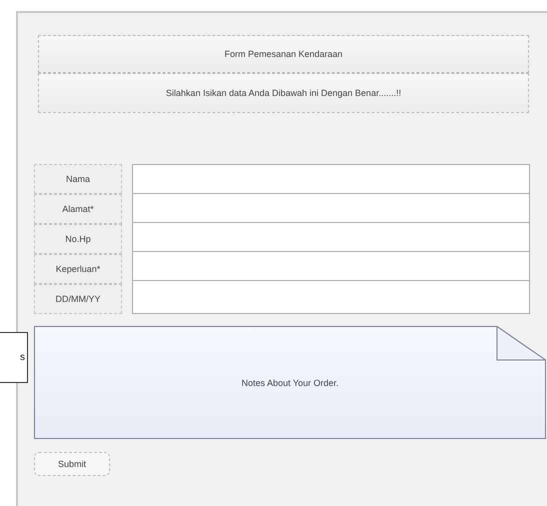 This screenshot has width=547, height=506. Describe the element at coordinates (78, 209) in the screenshot. I see `field-label: Alamat*` at that location.